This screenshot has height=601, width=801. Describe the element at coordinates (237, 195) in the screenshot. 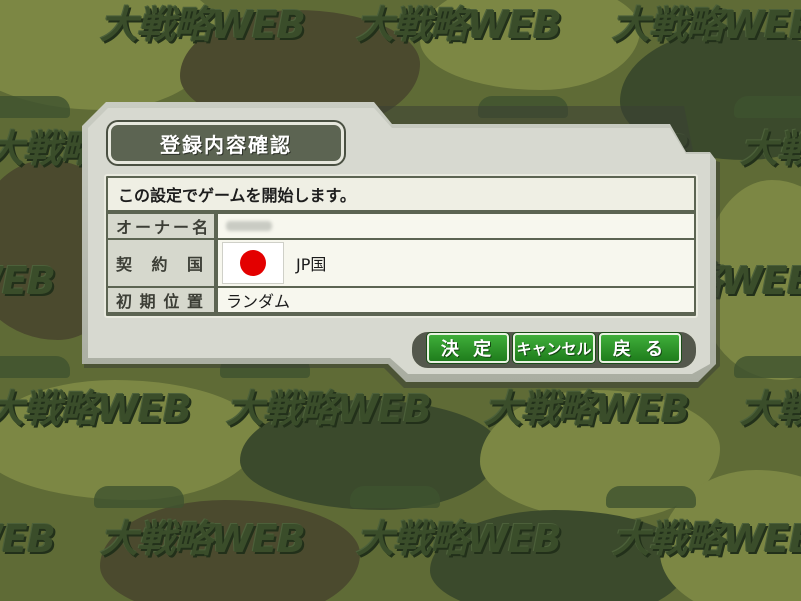

I see `confirm-message: この設定でゲームを開始します。` at that location.